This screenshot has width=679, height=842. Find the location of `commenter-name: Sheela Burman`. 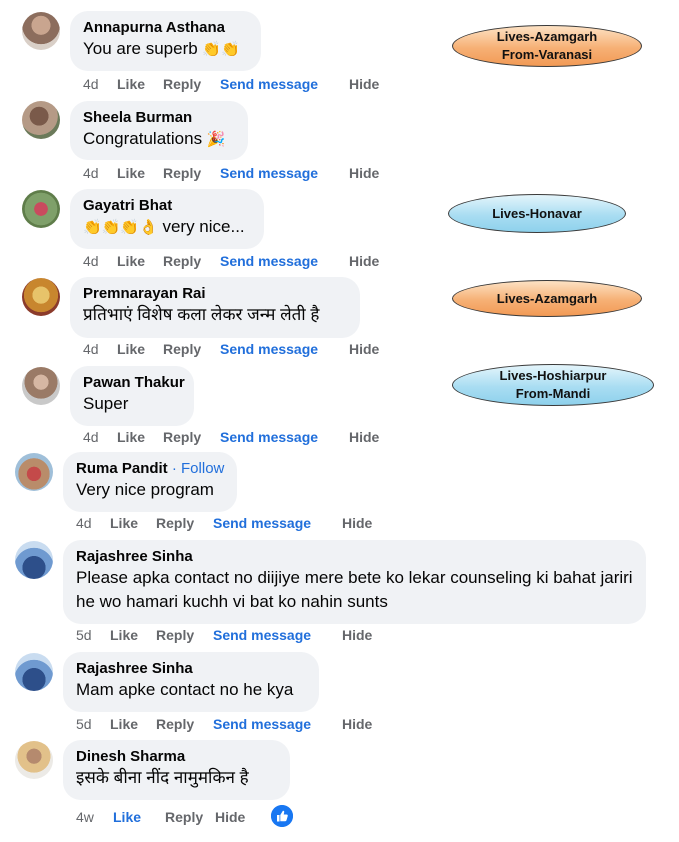

commenter-name: Sheela Burman is located at coordinates (159, 117).